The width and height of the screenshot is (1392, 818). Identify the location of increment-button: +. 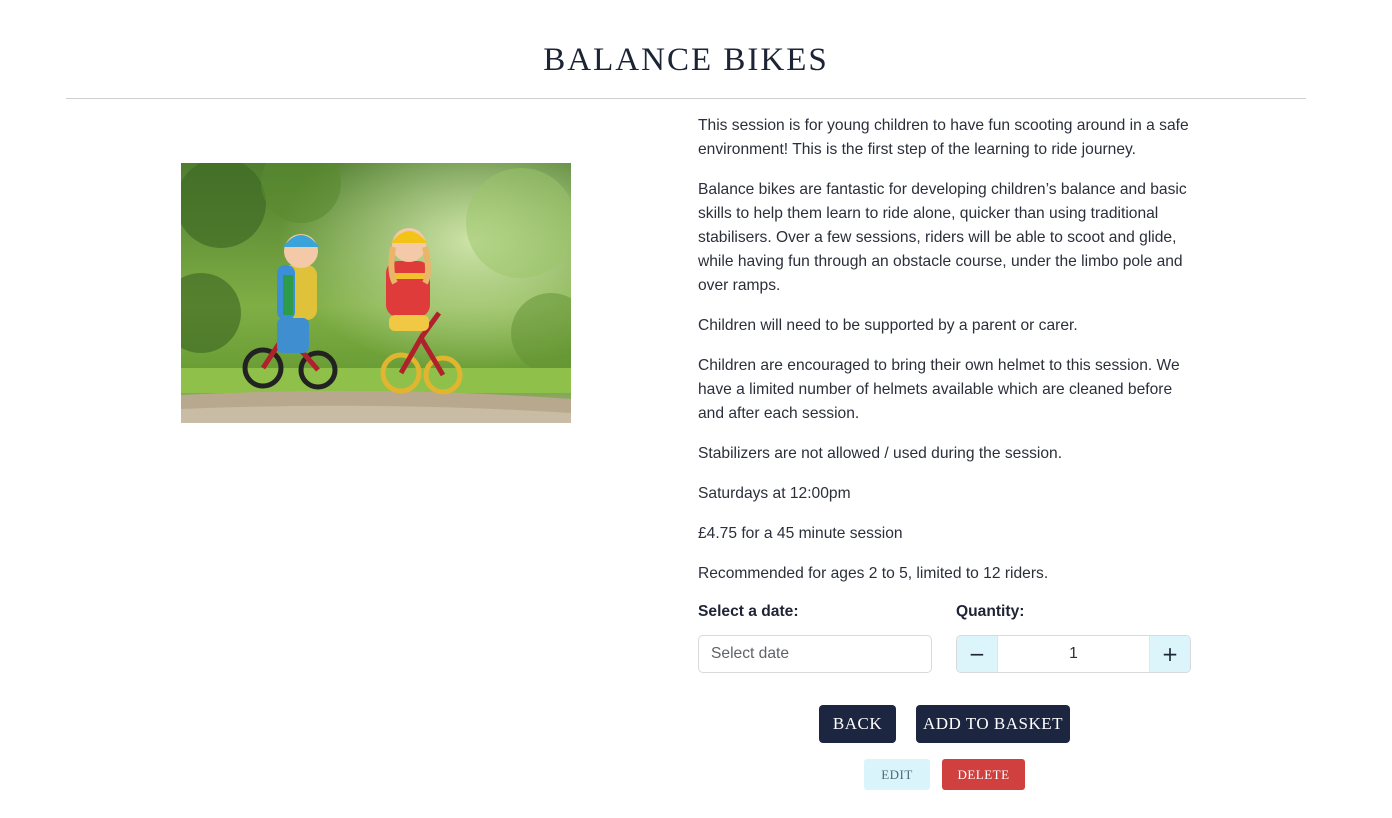
(1170, 654).